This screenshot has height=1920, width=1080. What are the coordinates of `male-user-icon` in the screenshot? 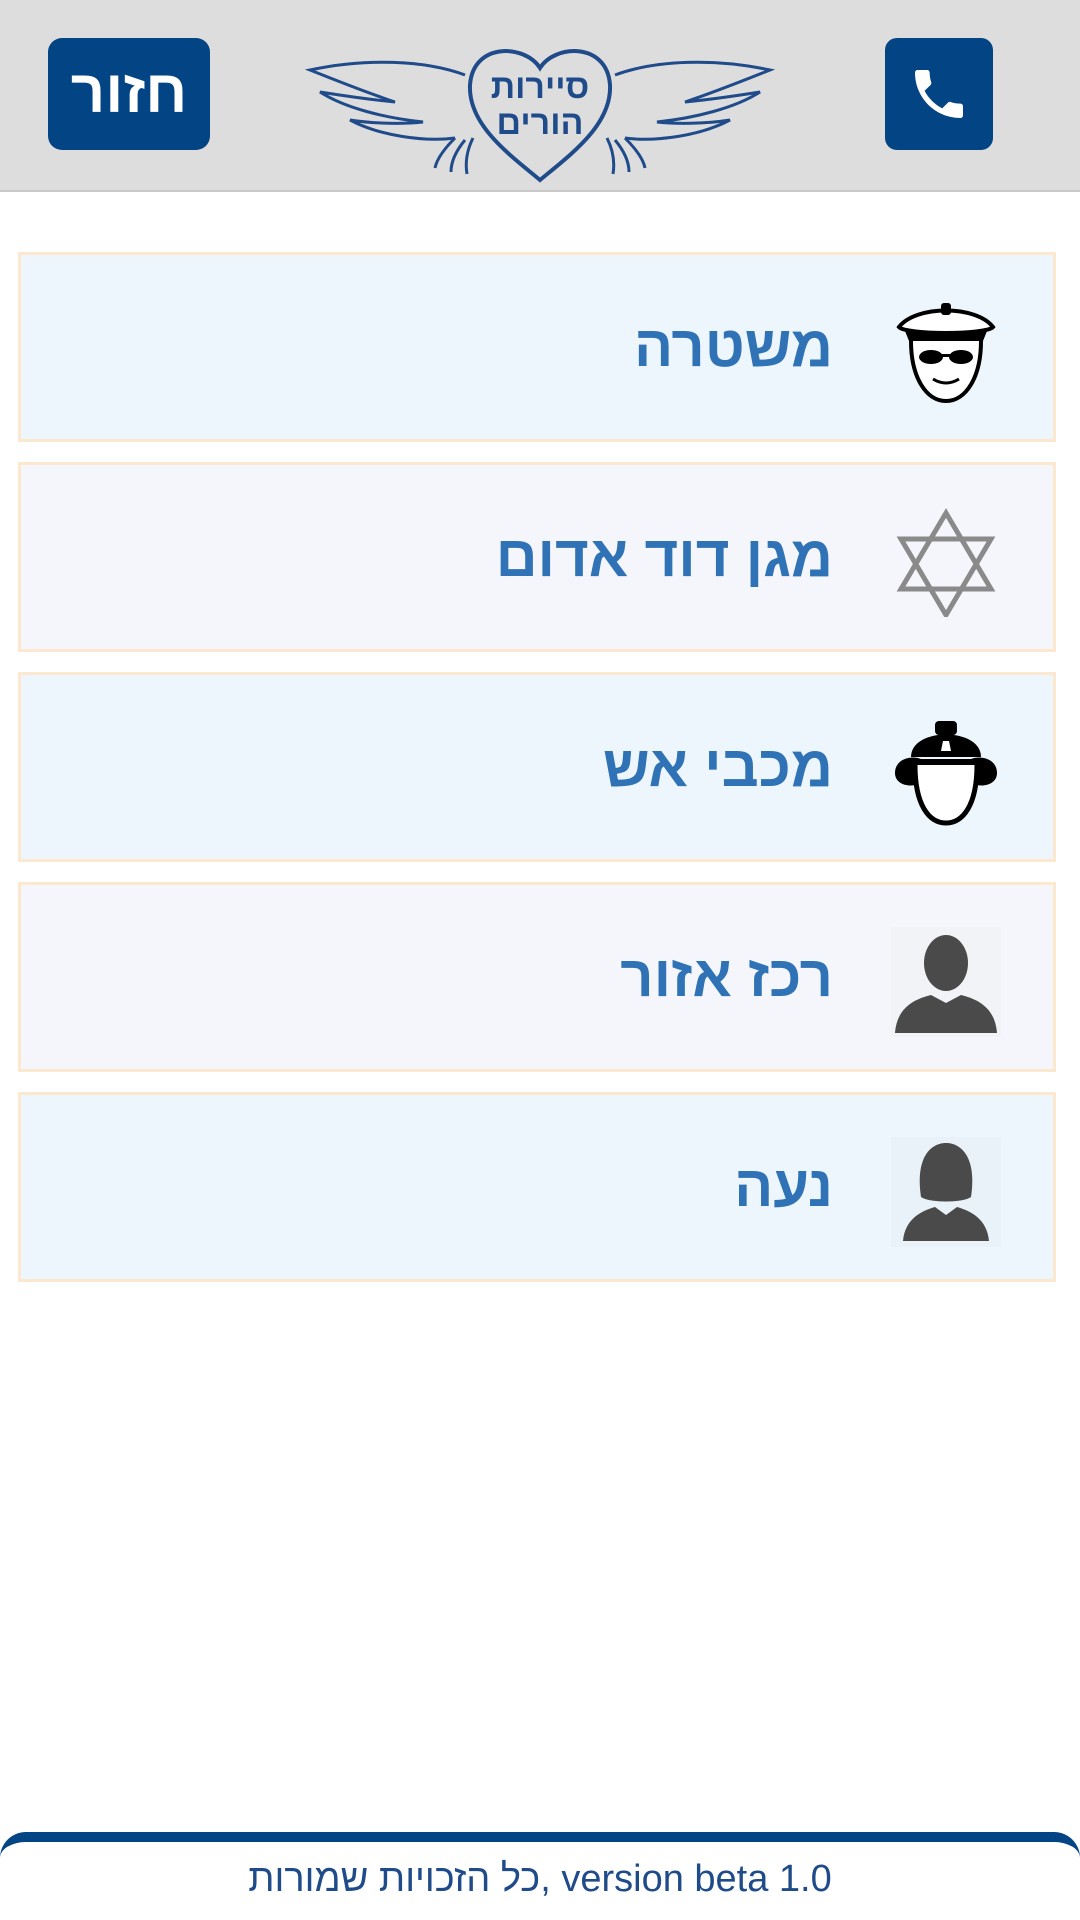 It's located at (946, 982).